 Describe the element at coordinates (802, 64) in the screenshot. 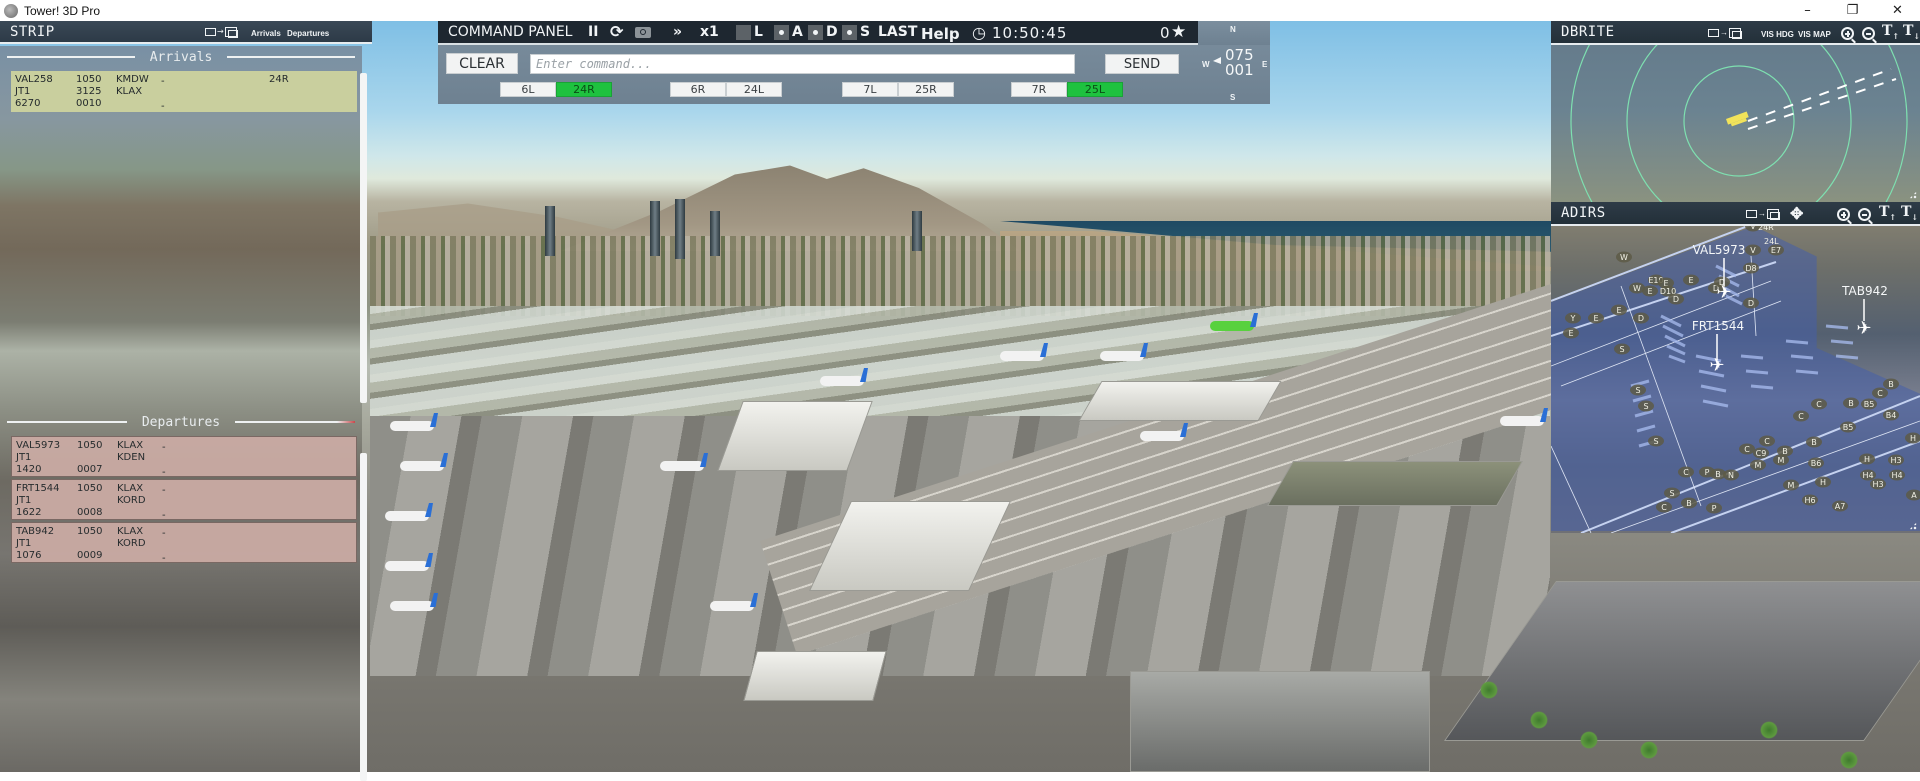

I see `command-input` at that location.